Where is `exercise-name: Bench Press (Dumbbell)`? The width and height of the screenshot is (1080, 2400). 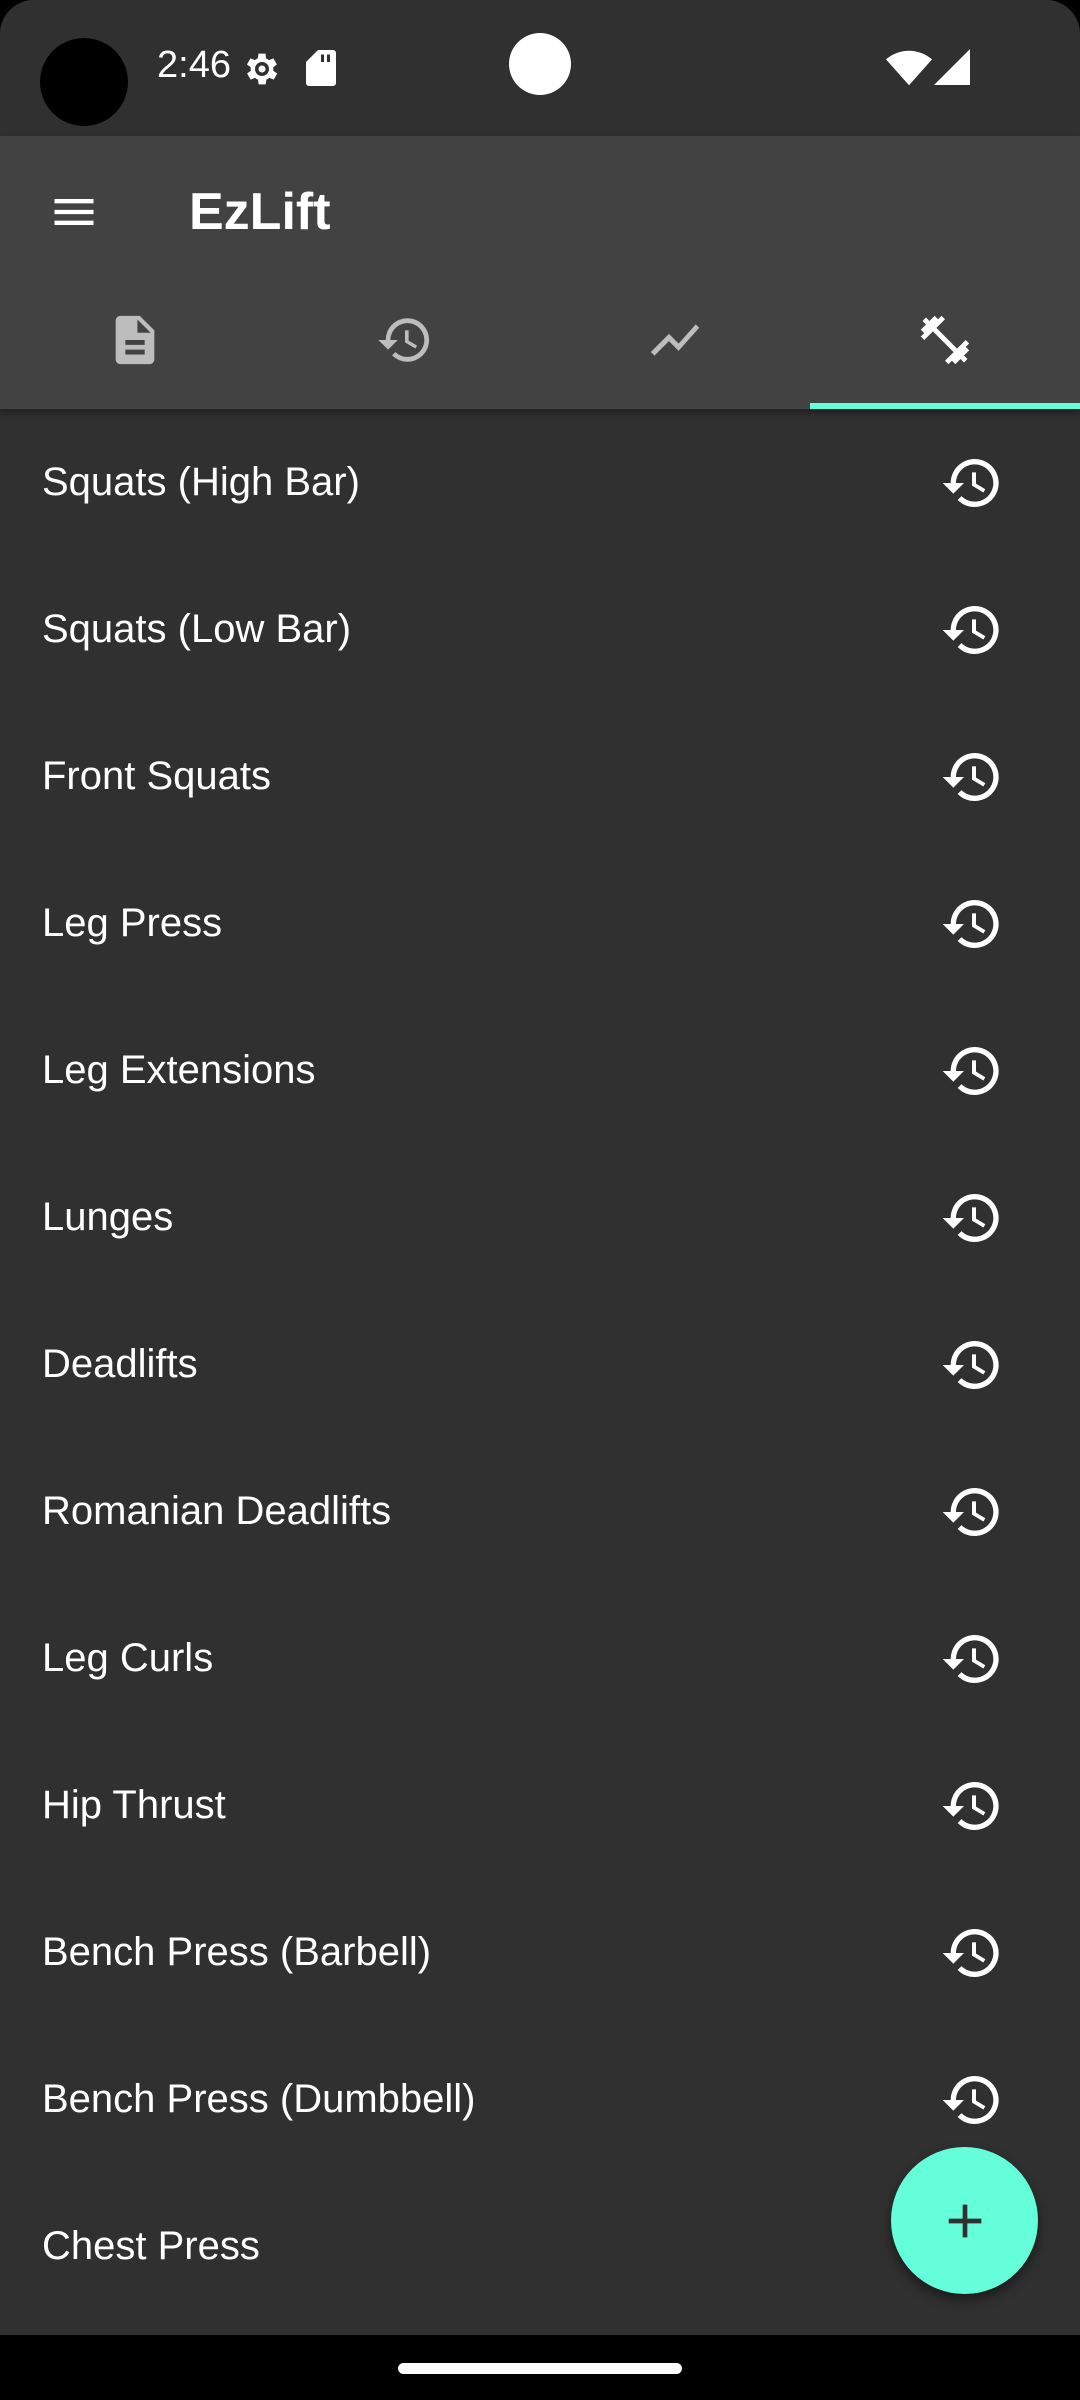 exercise-name: Bench Press (Dumbbell) is located at coordinates (259, 2099).